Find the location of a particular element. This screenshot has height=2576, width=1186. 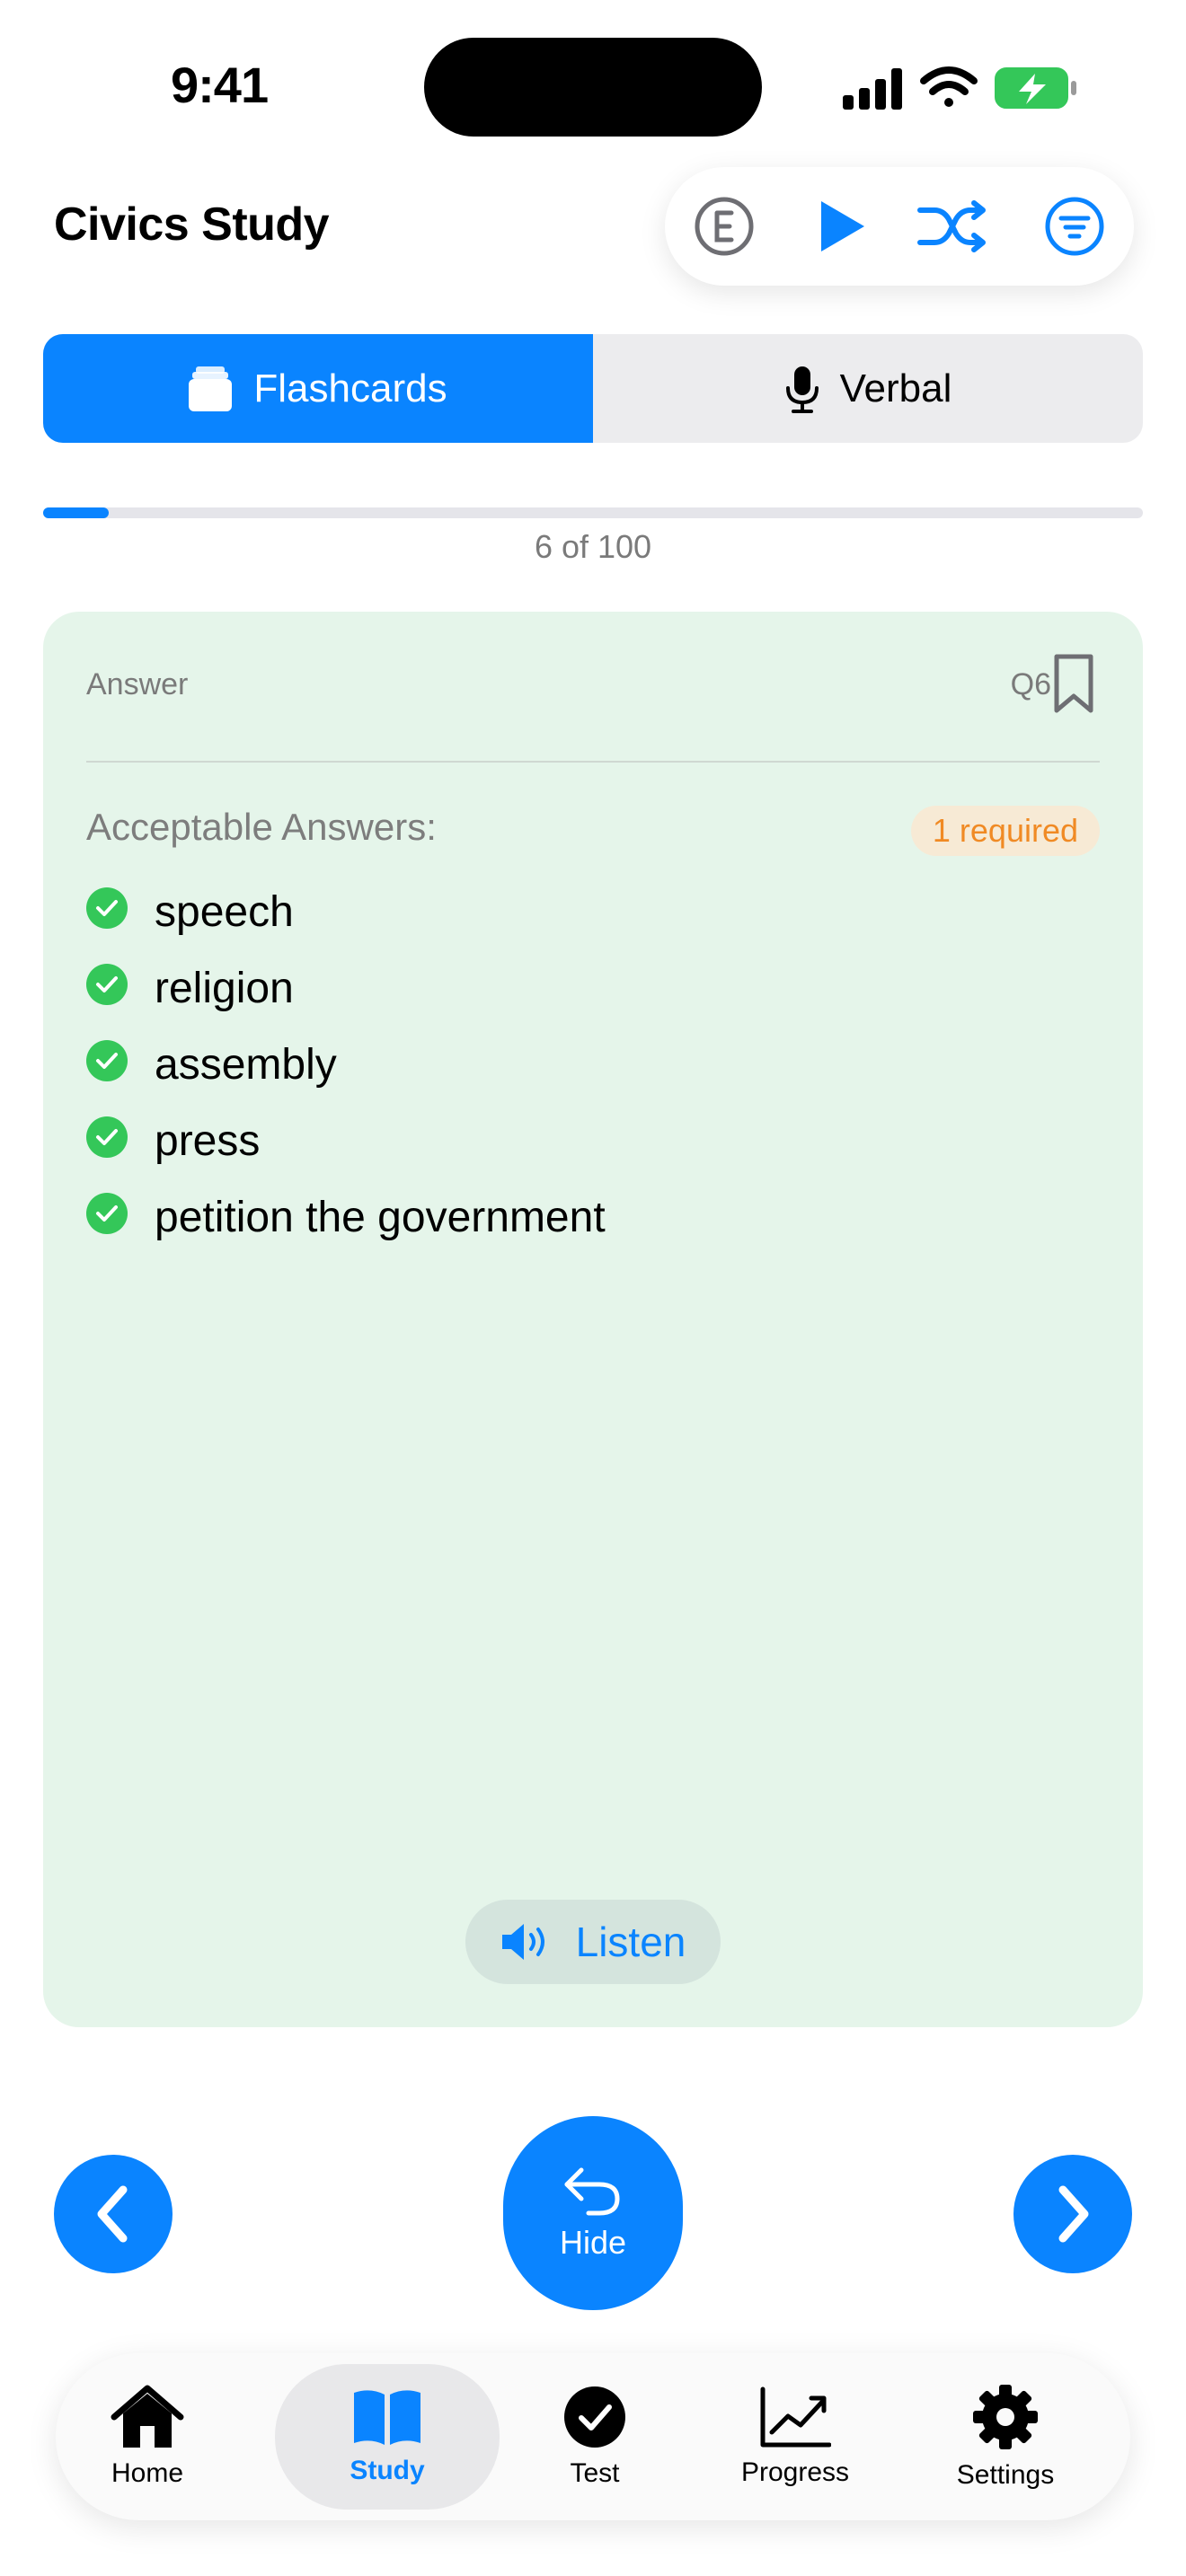

answer-text: petition the government is located at coordinates (380, 1217).